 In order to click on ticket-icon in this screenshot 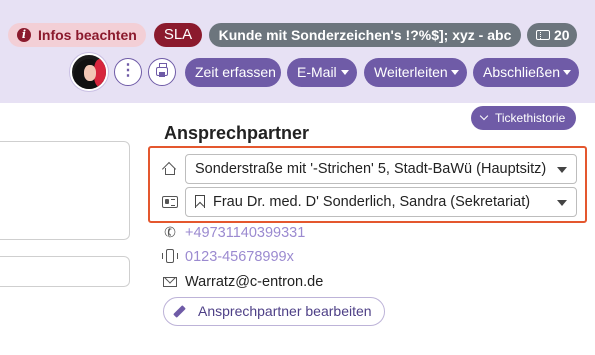, I will do `click(543, 35)`.